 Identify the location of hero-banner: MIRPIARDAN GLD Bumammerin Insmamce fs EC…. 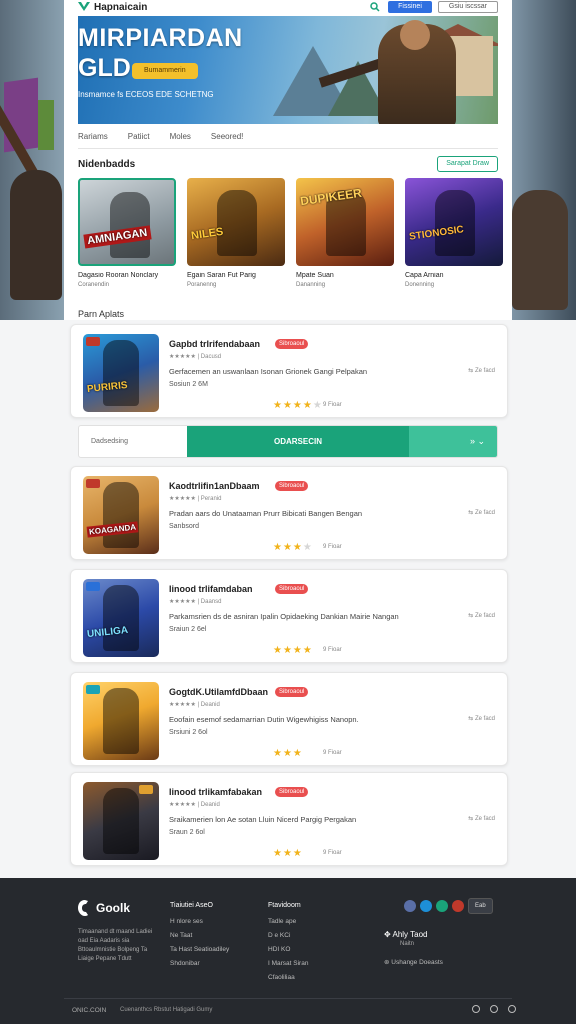
(288, 70).